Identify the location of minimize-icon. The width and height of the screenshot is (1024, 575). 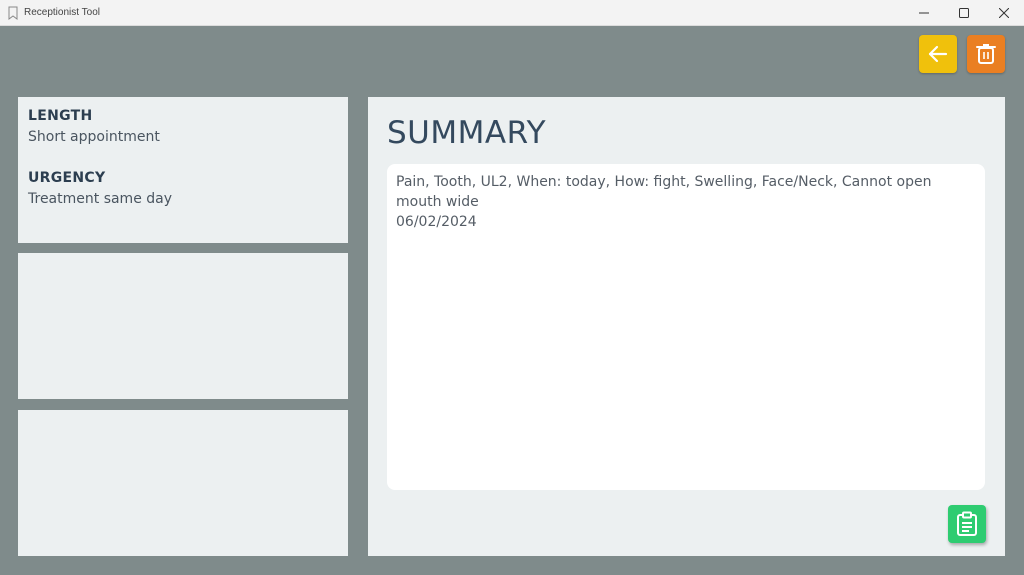
(924, 13).